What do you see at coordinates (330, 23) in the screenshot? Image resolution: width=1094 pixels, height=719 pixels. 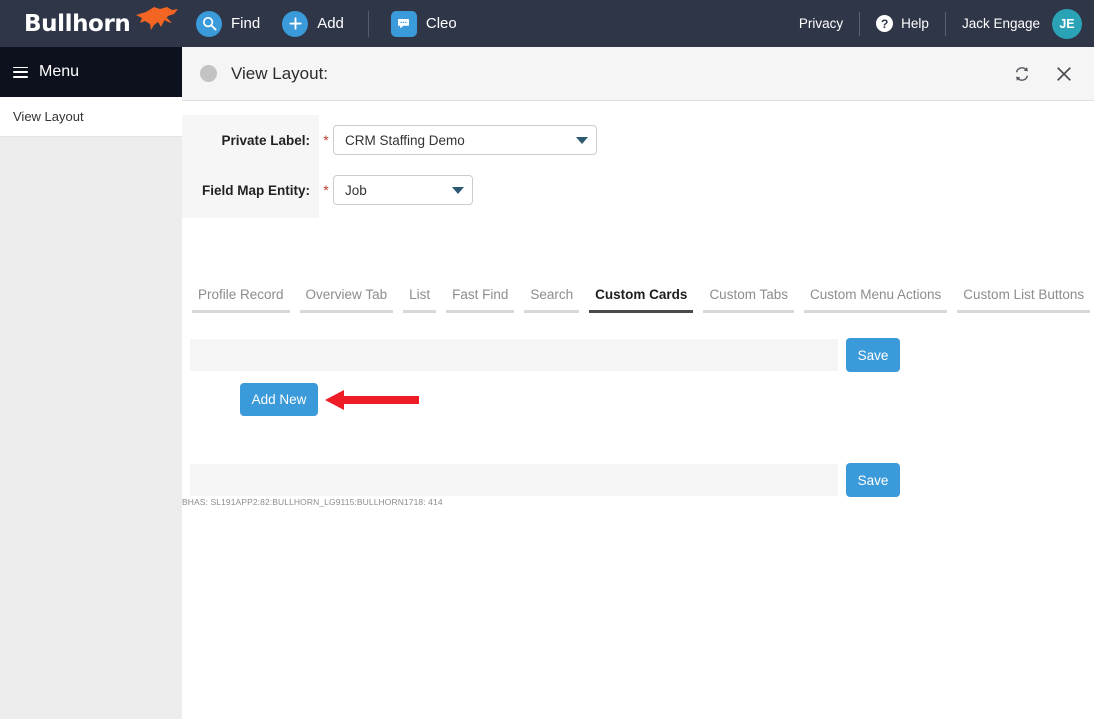 I see `nav-add-label: Add` at bounding box center [330, 23].